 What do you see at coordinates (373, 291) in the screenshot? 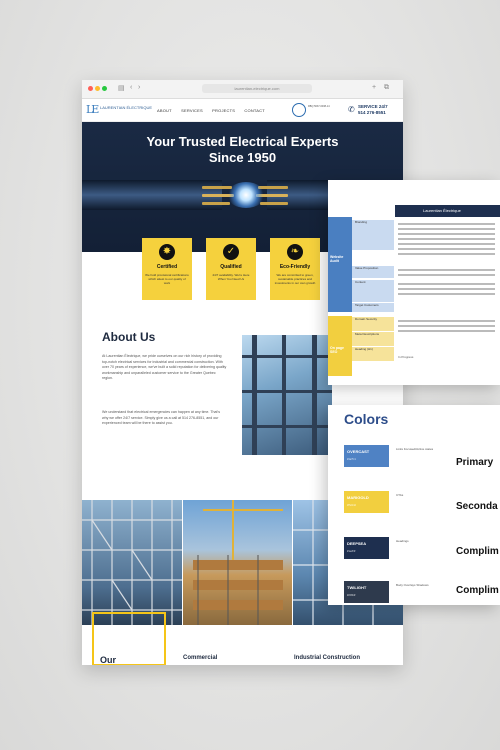
I see `audit-row-content: Content` at bounding box center [373, 291].